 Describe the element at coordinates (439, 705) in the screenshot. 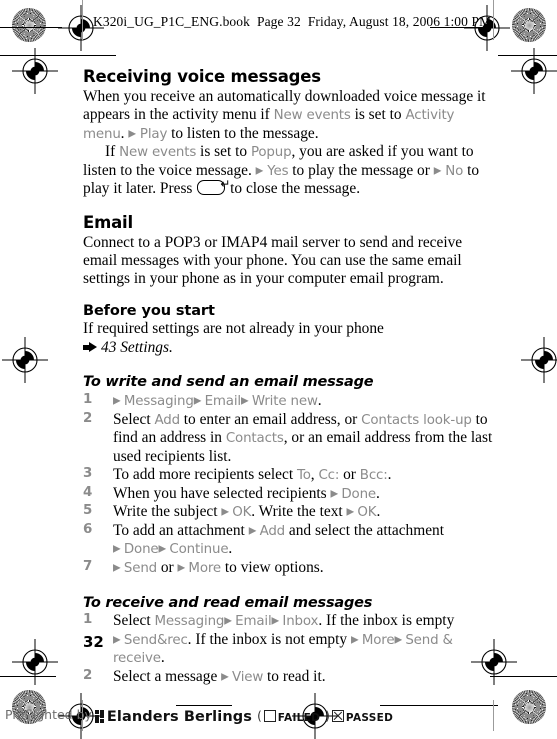

I see `trim-rule-bottom-right` at that location.